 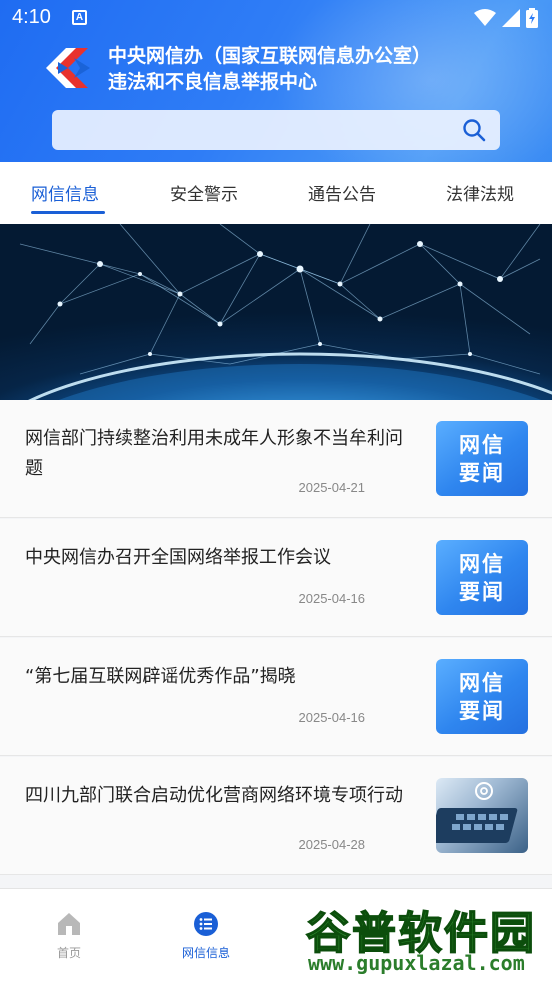 I want to click on watermark-url: www.gupuxlazal.com, so click(x=416, y=963).